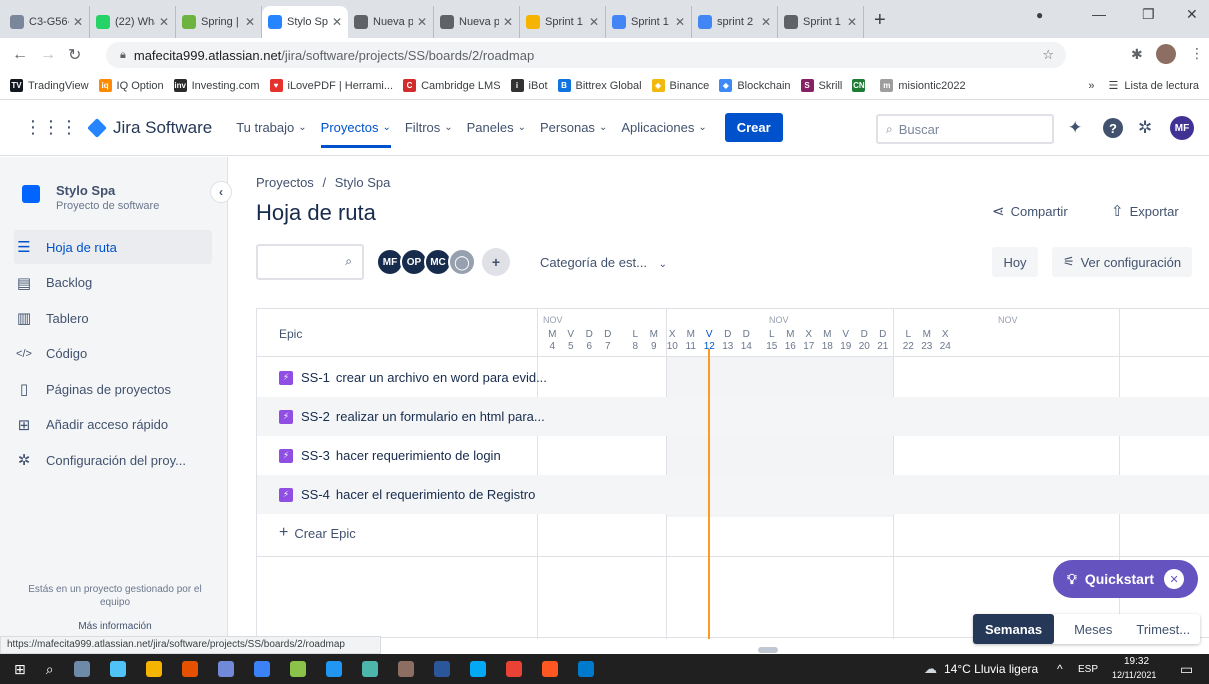 This screenshot has width=1209, height=684. What do you see at coordinates (880, 20) in the screenshot?
I see `new-tab-icon: +` at bounding box center [880, 20].